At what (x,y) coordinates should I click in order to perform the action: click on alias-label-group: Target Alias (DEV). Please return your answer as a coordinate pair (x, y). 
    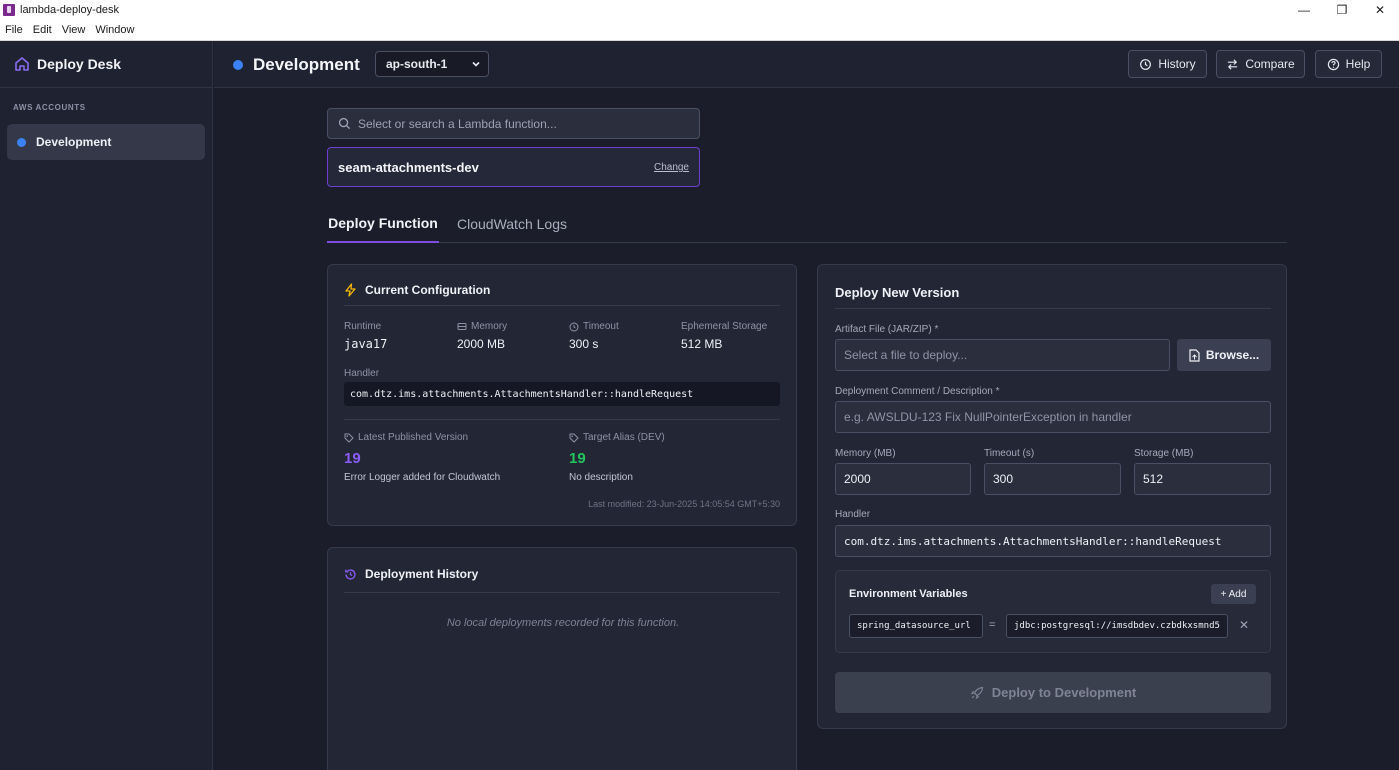
    Looking at the image, I should click on (617, 437).